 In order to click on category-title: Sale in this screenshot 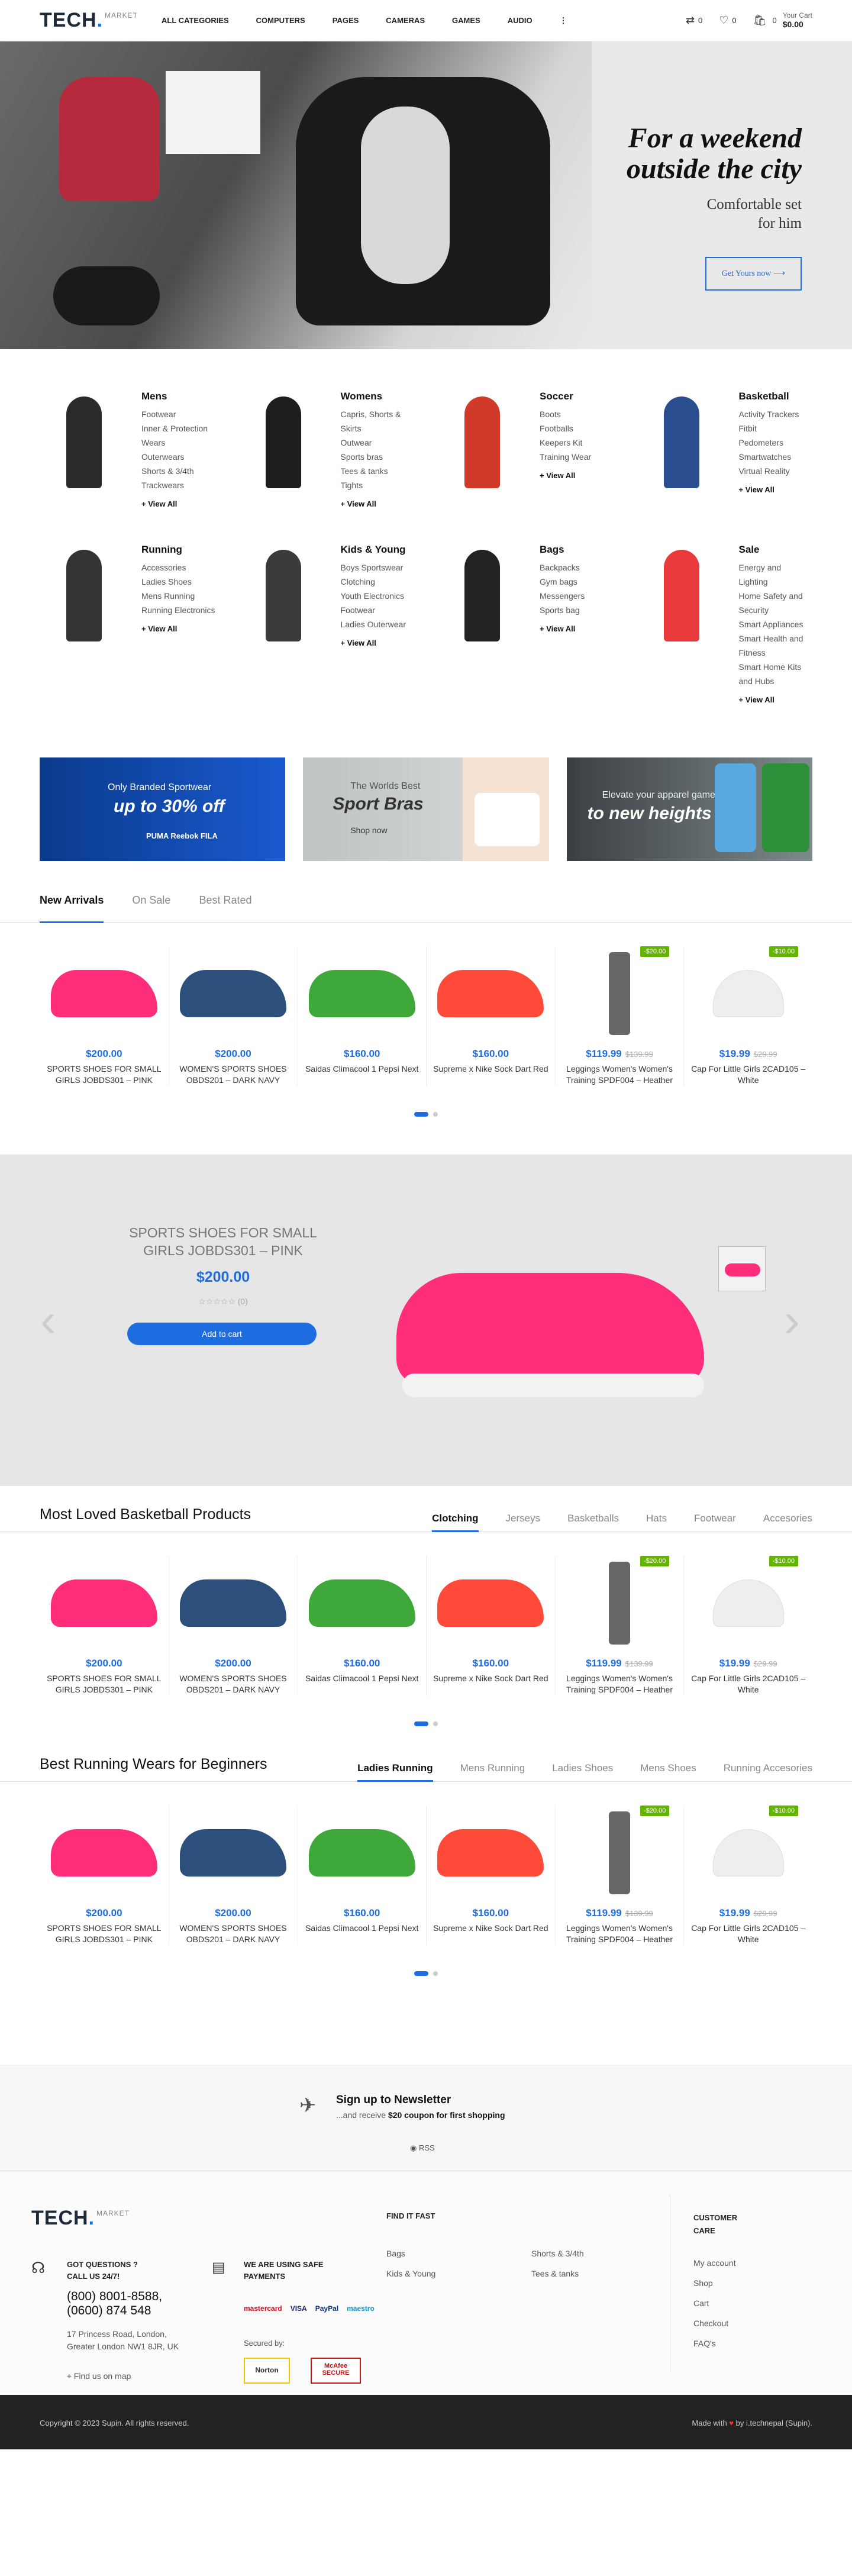, I will do `click(776, 550)`.